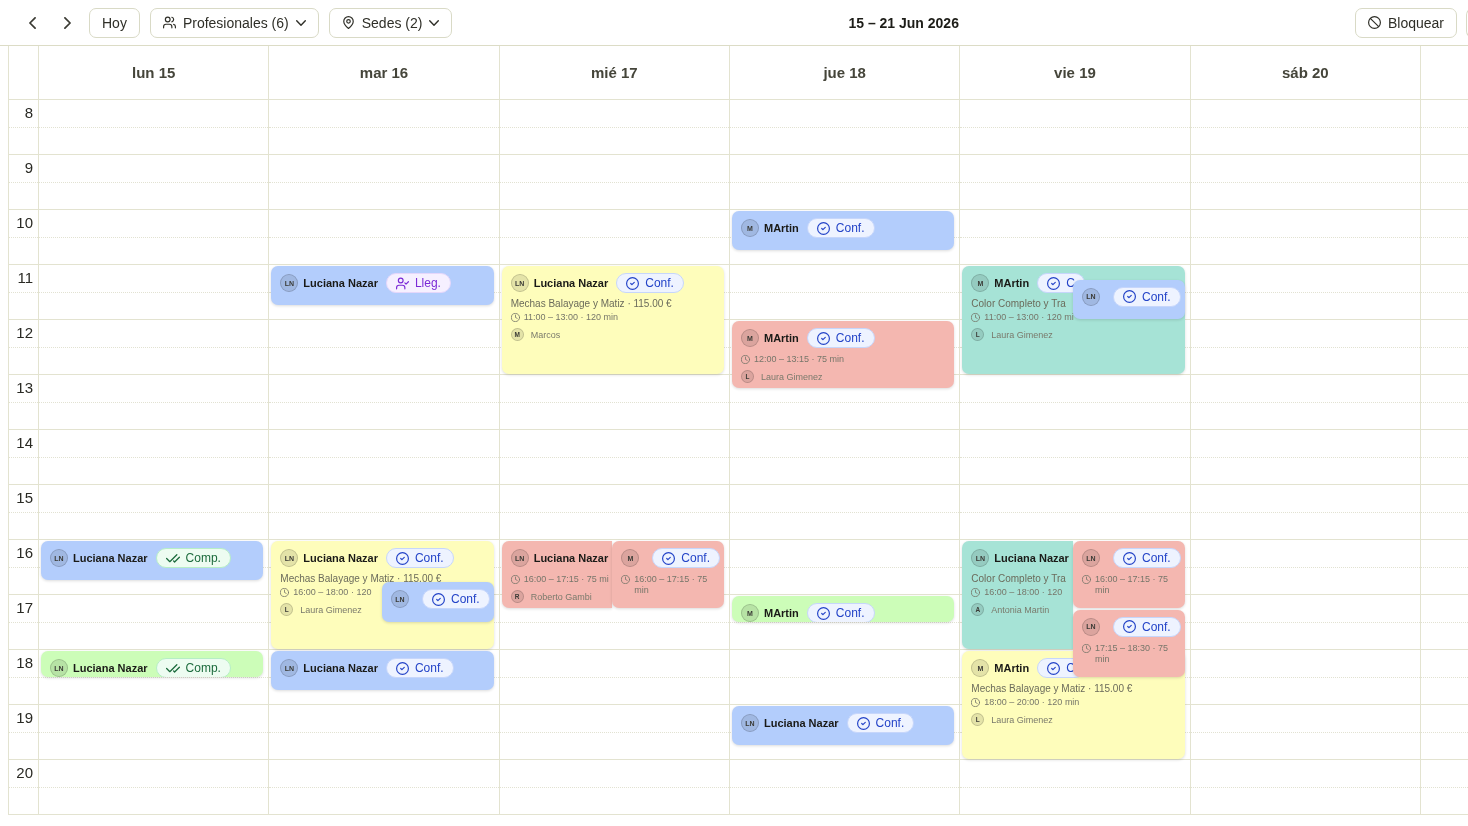  Describe the element at coordinates (384, 72) in the screenshot. I see `day-label: mar 16` at that location.